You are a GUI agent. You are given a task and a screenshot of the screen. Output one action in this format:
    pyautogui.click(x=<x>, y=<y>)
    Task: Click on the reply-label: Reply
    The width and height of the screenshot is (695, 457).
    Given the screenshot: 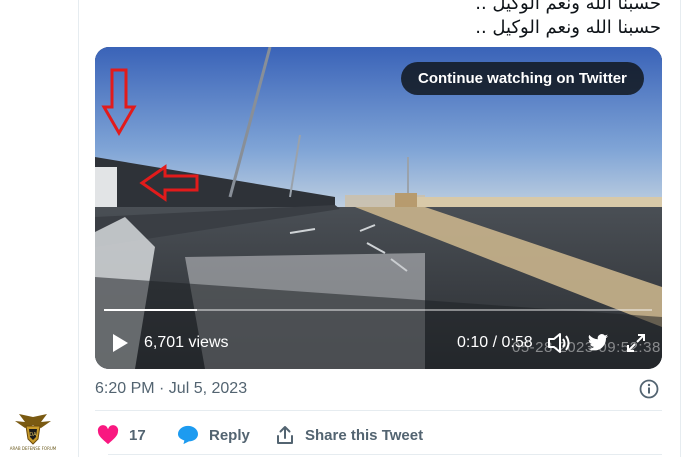 What is the action you would take?
    pyautogui.click(x=229, y=435)
    